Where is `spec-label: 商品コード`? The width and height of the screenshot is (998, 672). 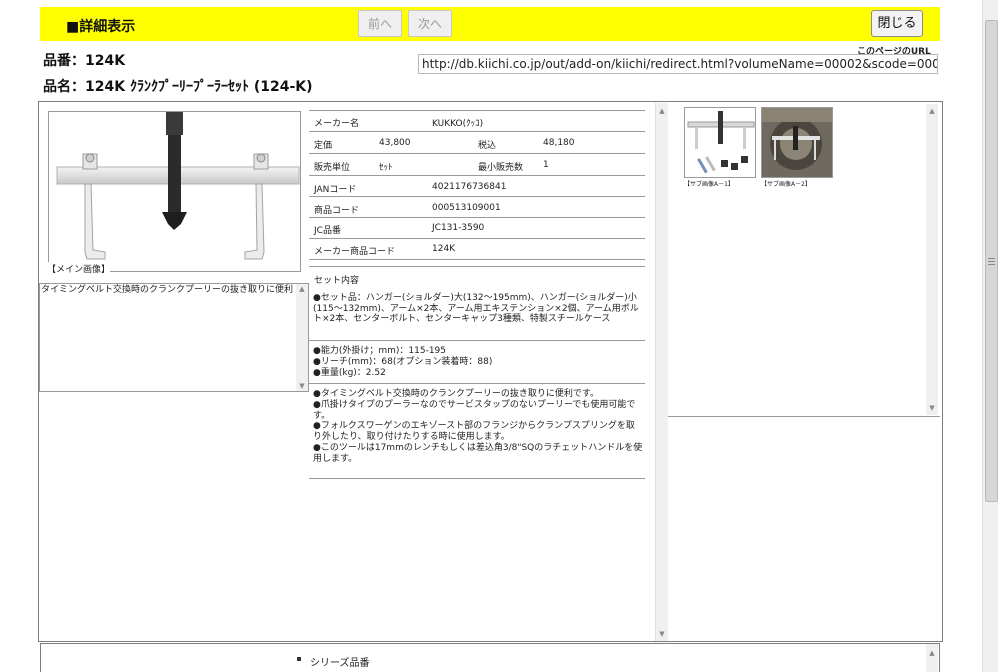 spec-label: 商品コード is located at coordinates (337, 211).